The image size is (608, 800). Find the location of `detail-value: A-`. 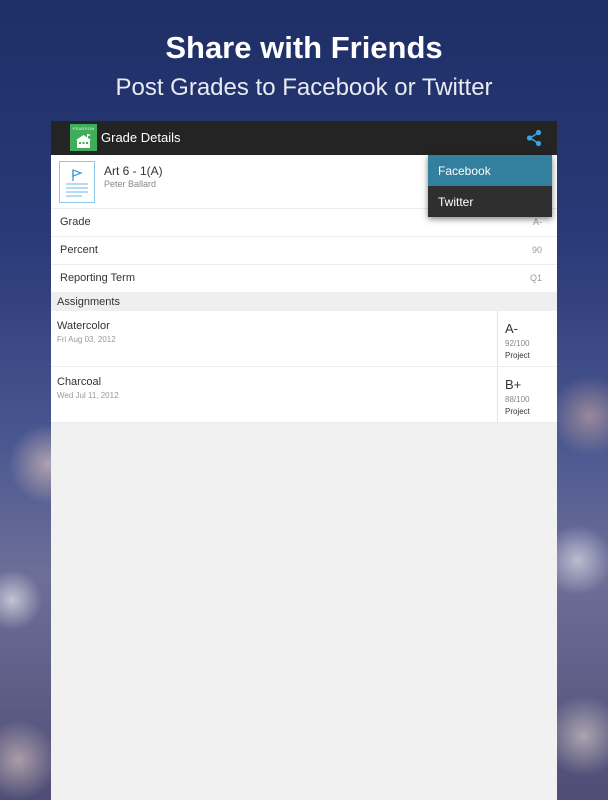

detail-value: A- is located at coordinates (537, 222).